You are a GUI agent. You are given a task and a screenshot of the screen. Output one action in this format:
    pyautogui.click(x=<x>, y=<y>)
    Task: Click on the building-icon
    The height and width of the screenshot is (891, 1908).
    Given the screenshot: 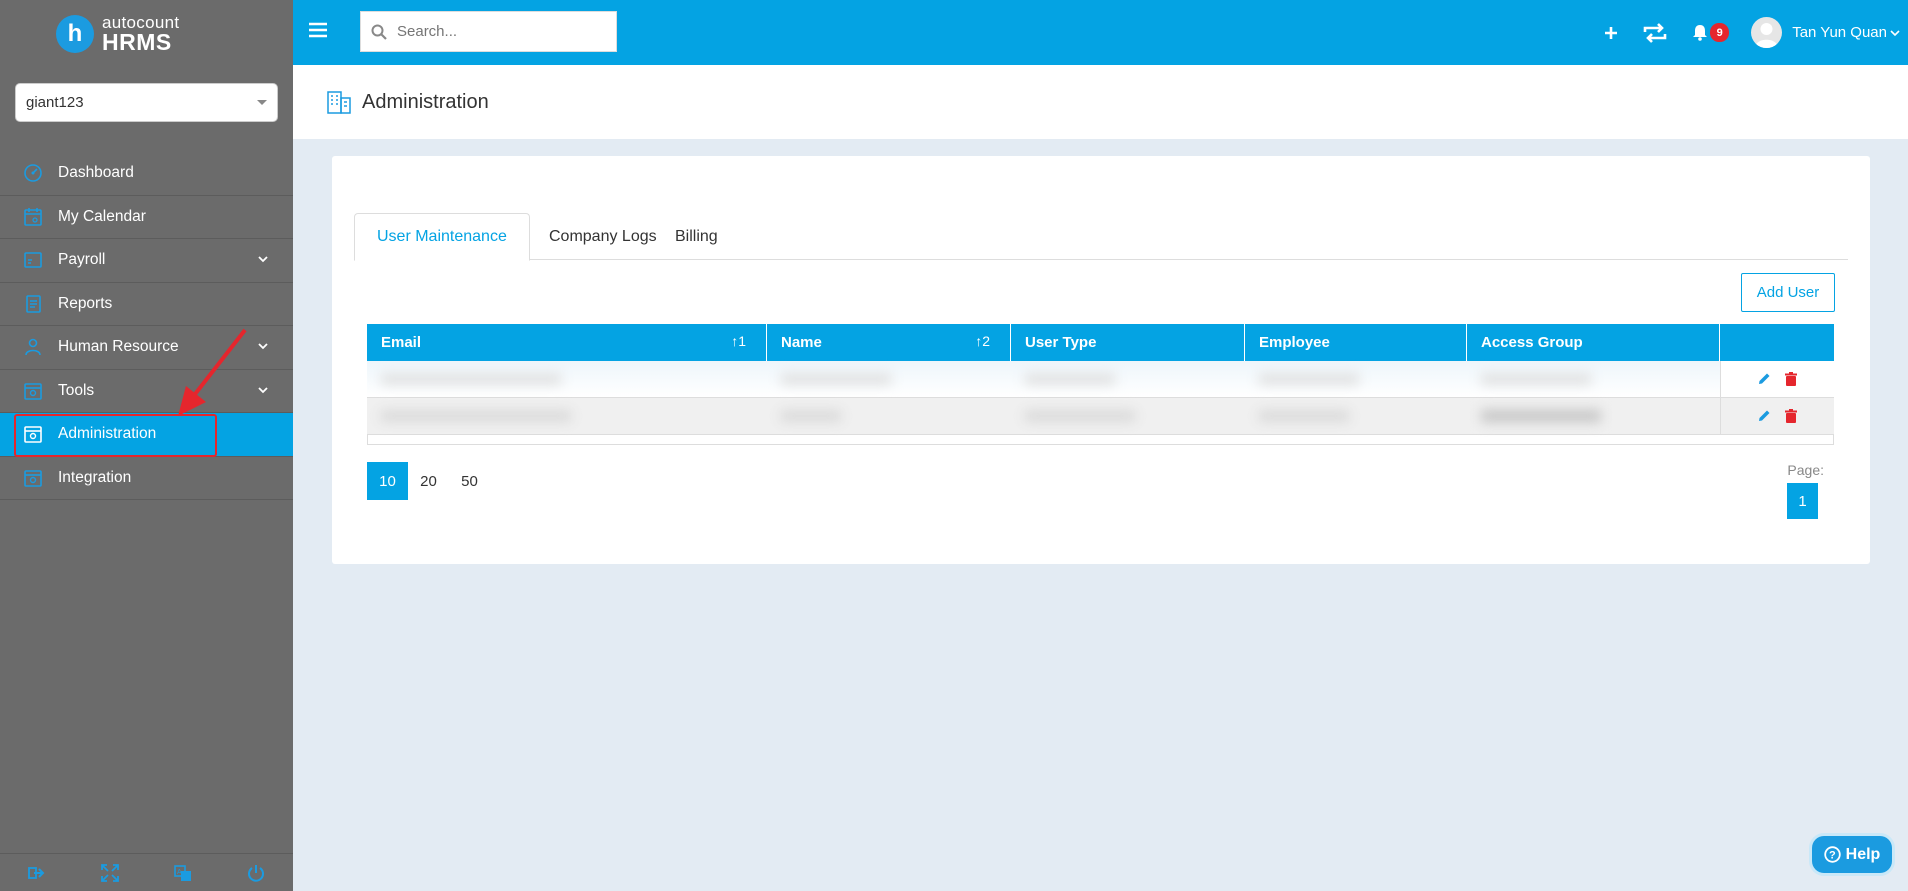 What is the action you would take?
    pyautogui.click(x=339, y=102)
    